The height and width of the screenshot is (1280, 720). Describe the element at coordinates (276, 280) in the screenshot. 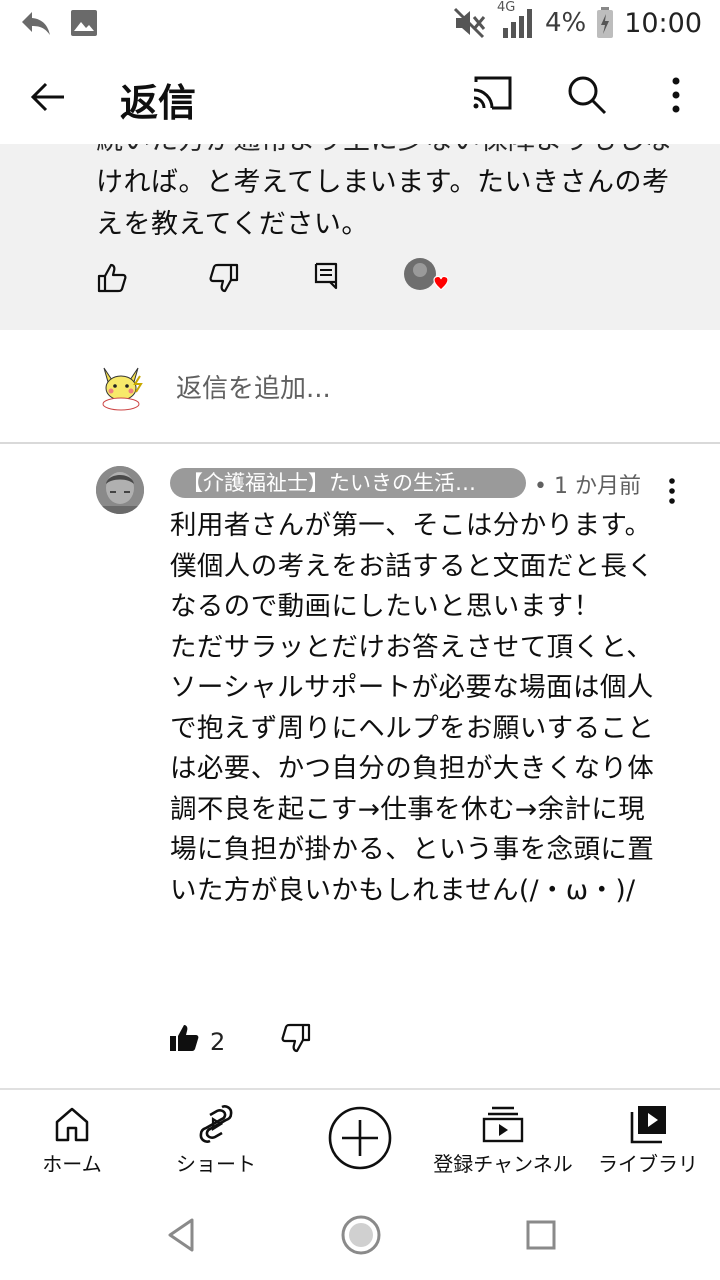

I see `parent-comment-actions` at that location.